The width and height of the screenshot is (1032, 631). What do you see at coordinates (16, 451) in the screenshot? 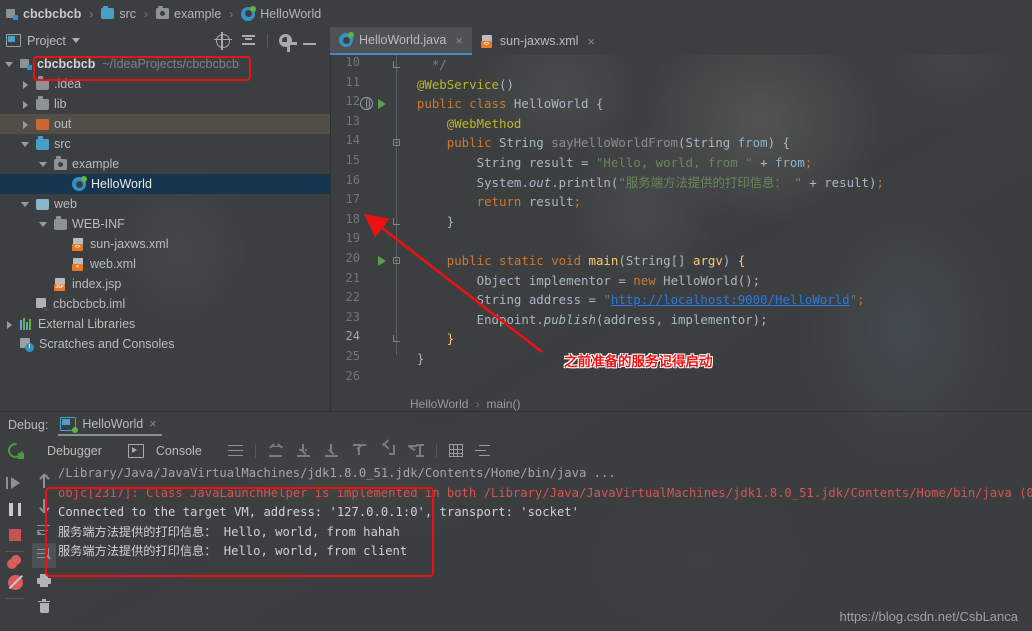
I see `rerun-icon` at bounding box center [16, 451].